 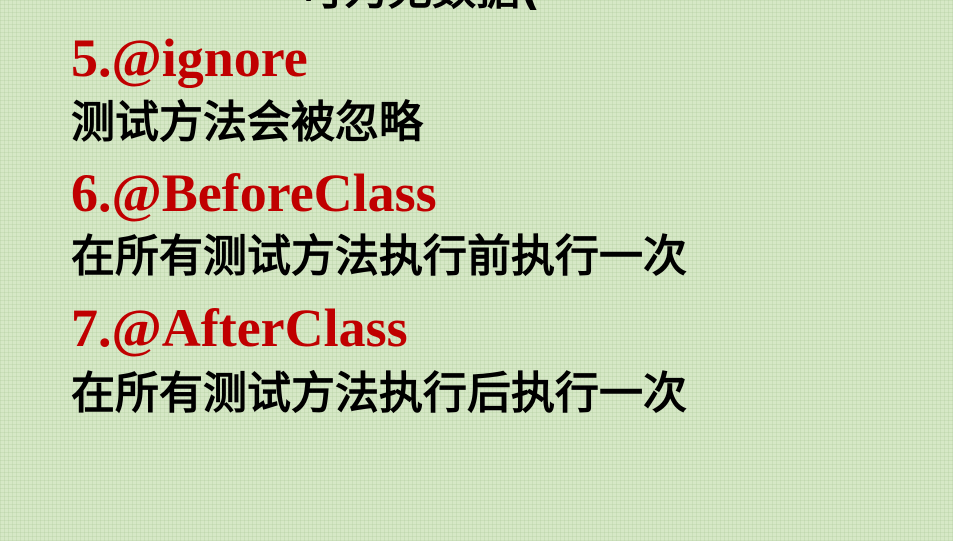 What do you see at coordinates (254, 193) in the screenshot?
I see `annotation-heading-beforeclass: 6.@BeforeClass` at bounding box center [254, 193].